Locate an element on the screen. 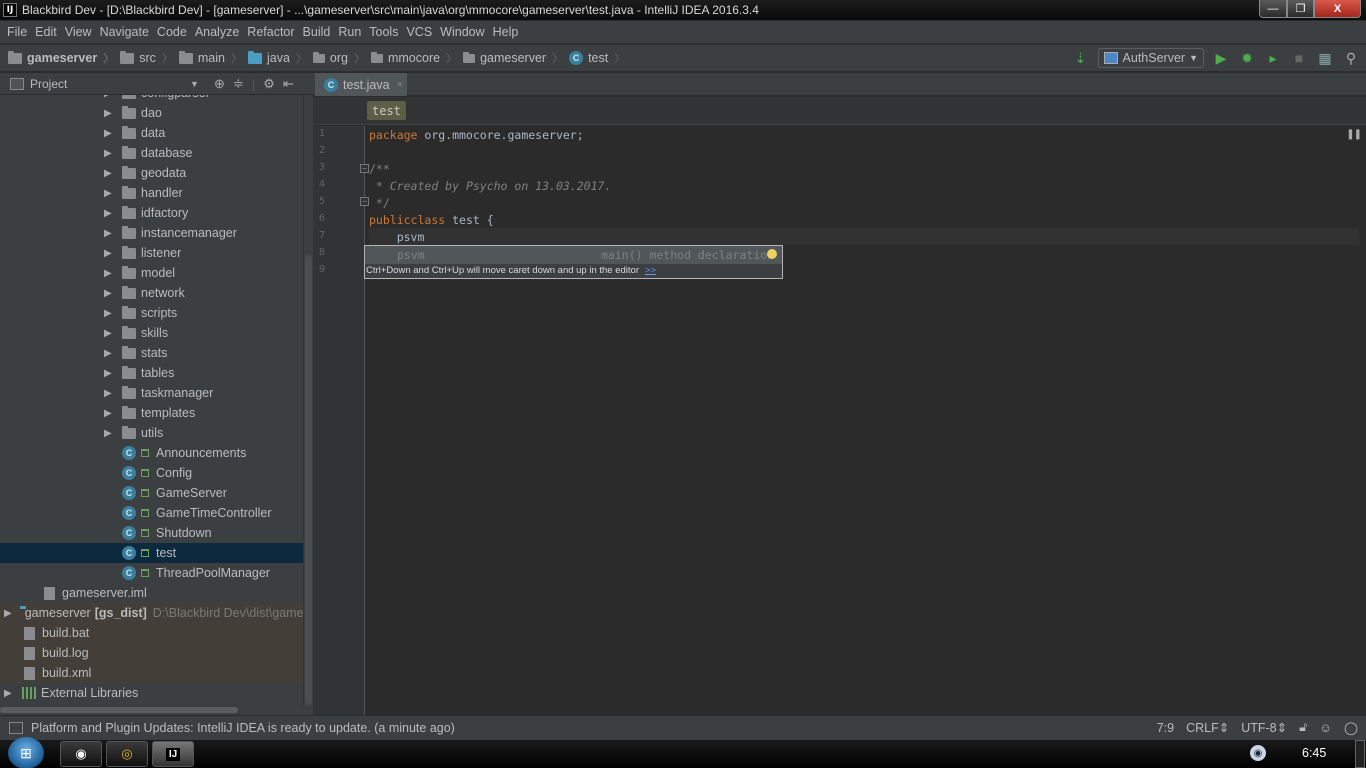  menu-code: Code is located at coordinates (172, 32).